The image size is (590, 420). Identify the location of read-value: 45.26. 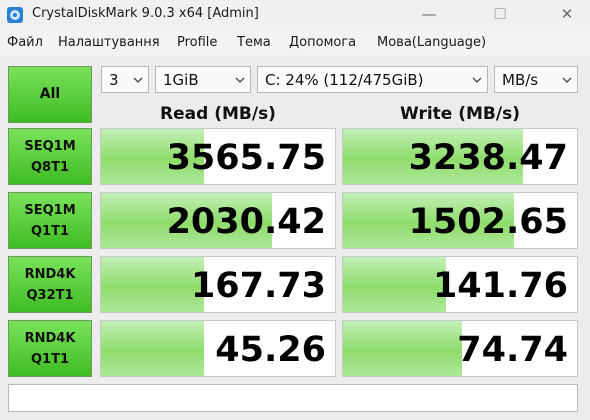
(270, 350).